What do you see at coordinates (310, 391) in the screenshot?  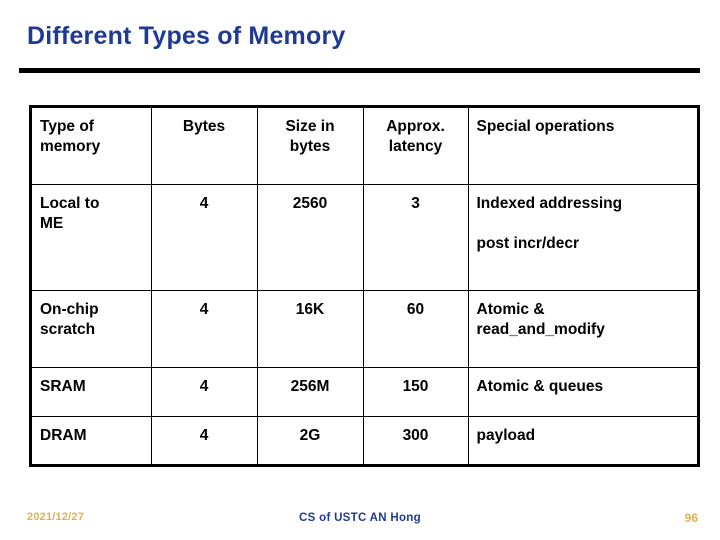 I see `cell-size: 256M` at bounding box center [310, 391].